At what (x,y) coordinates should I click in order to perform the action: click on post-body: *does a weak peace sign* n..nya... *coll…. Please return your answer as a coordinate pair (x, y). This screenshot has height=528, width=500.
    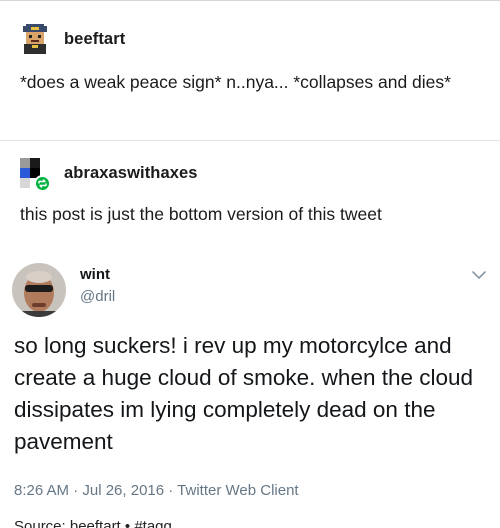
    Looking at the image, I should click on (235, 82).